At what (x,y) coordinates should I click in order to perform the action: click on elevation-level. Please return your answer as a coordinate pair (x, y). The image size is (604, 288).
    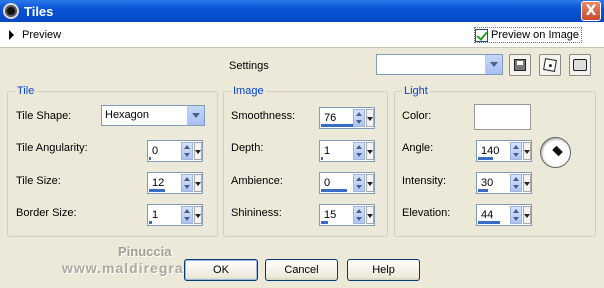
    Looking at the image, I should click on (489, 222).